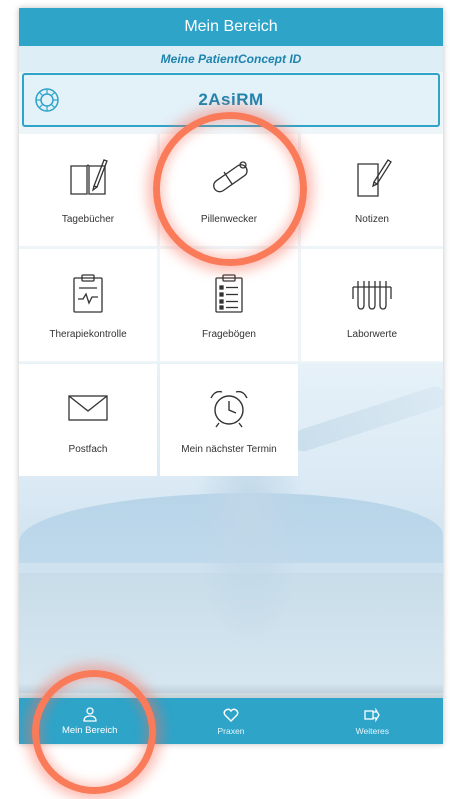 The width and height of the screenshot is (450, 799). I want to click on tab-label: Weiteres, so click(372, 730).